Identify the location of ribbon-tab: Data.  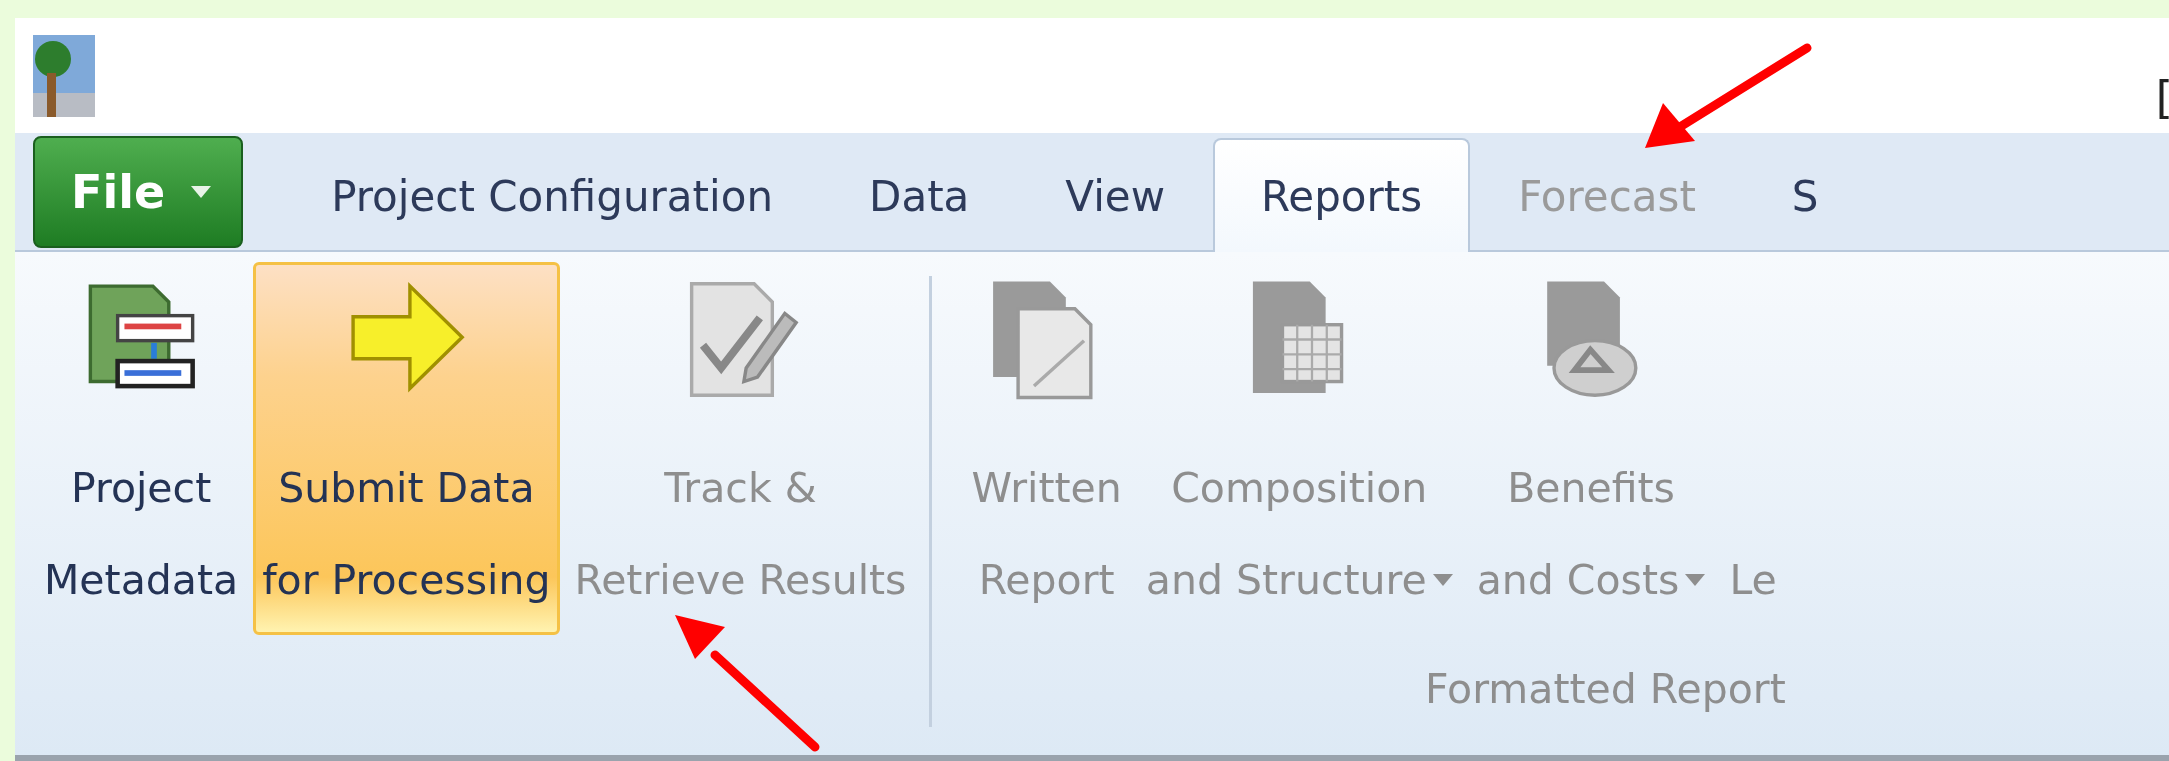
(919, 195).